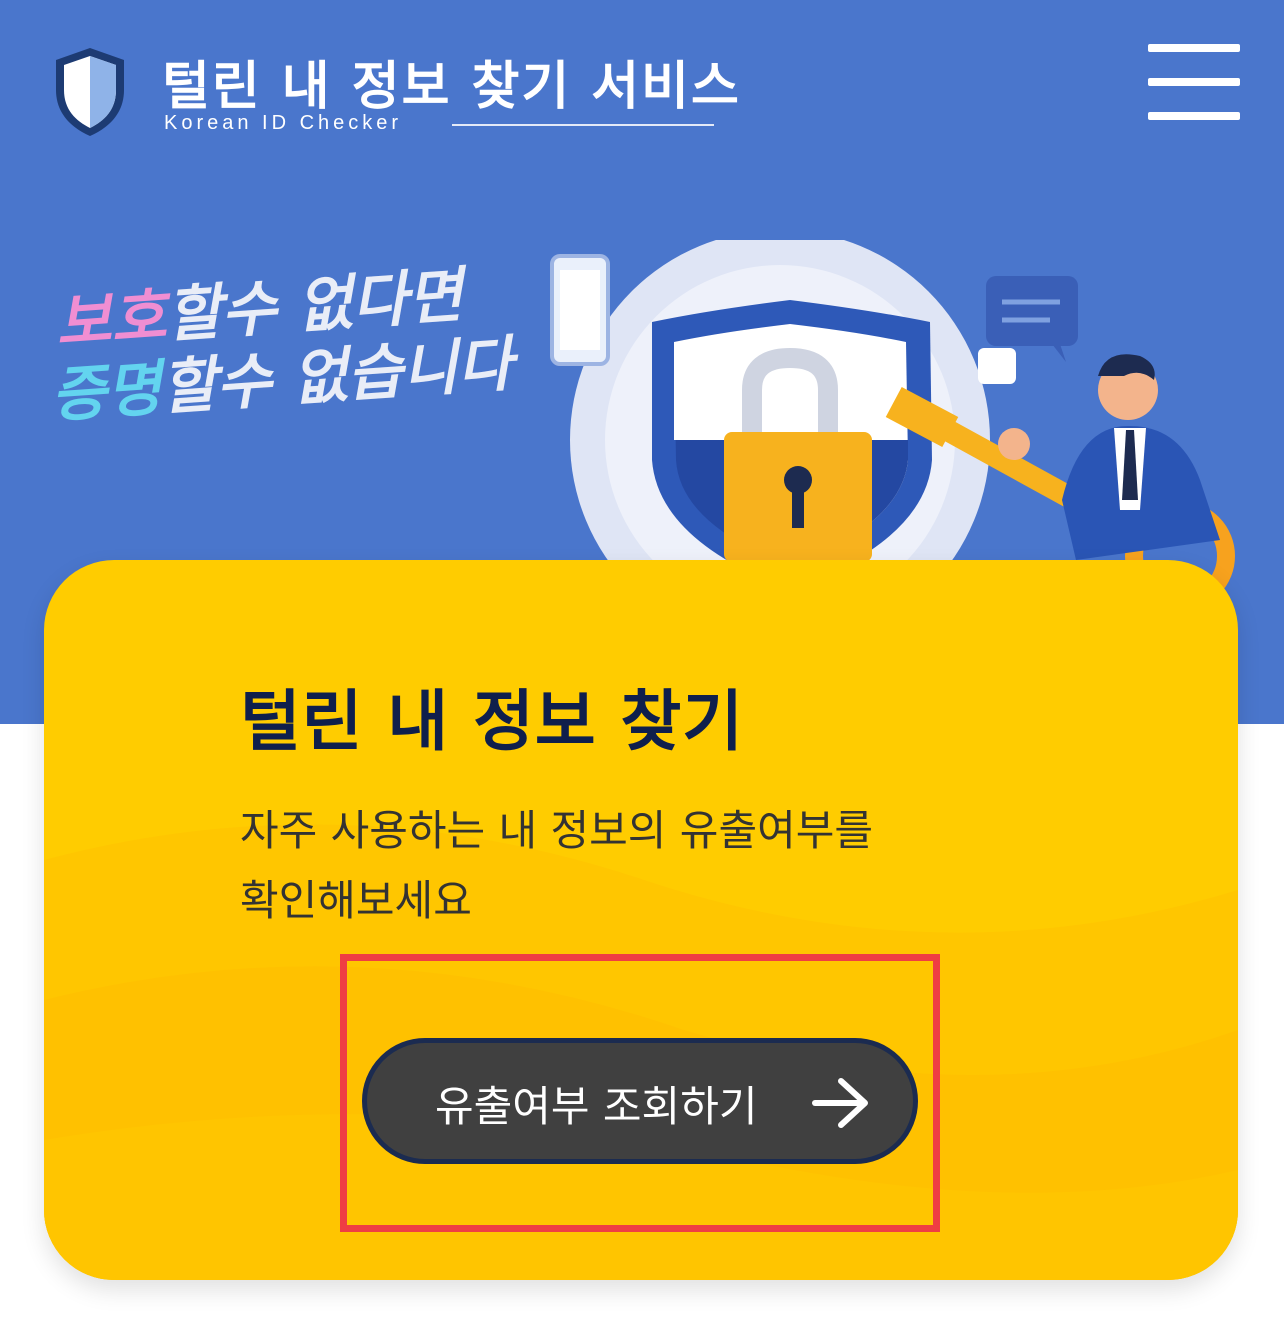  What do you see at coordinates (106, 392) in the screenshot?
I see `slogan-line2-accent: 증명` at bounding box center [106, 392].